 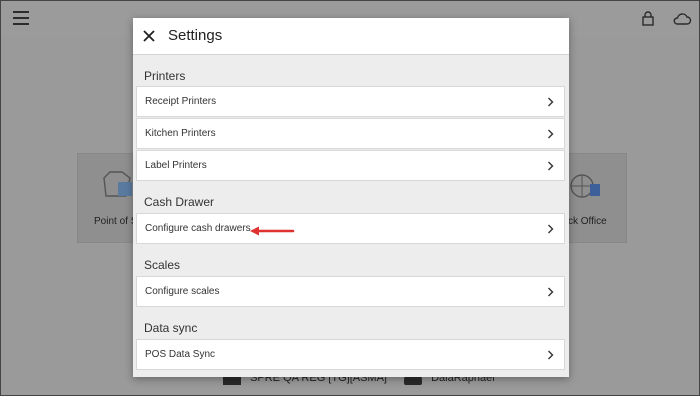 I want to click on menu-icon, so click(x=21, y=18).